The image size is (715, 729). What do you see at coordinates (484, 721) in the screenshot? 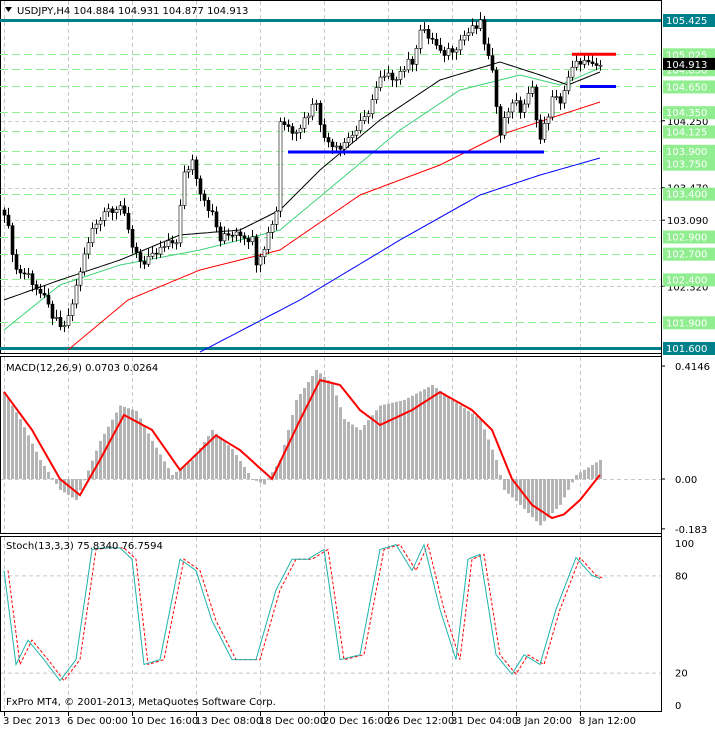
I see `x-tick-label: 31 Dec 04:00` at bounding box center [484, 721].